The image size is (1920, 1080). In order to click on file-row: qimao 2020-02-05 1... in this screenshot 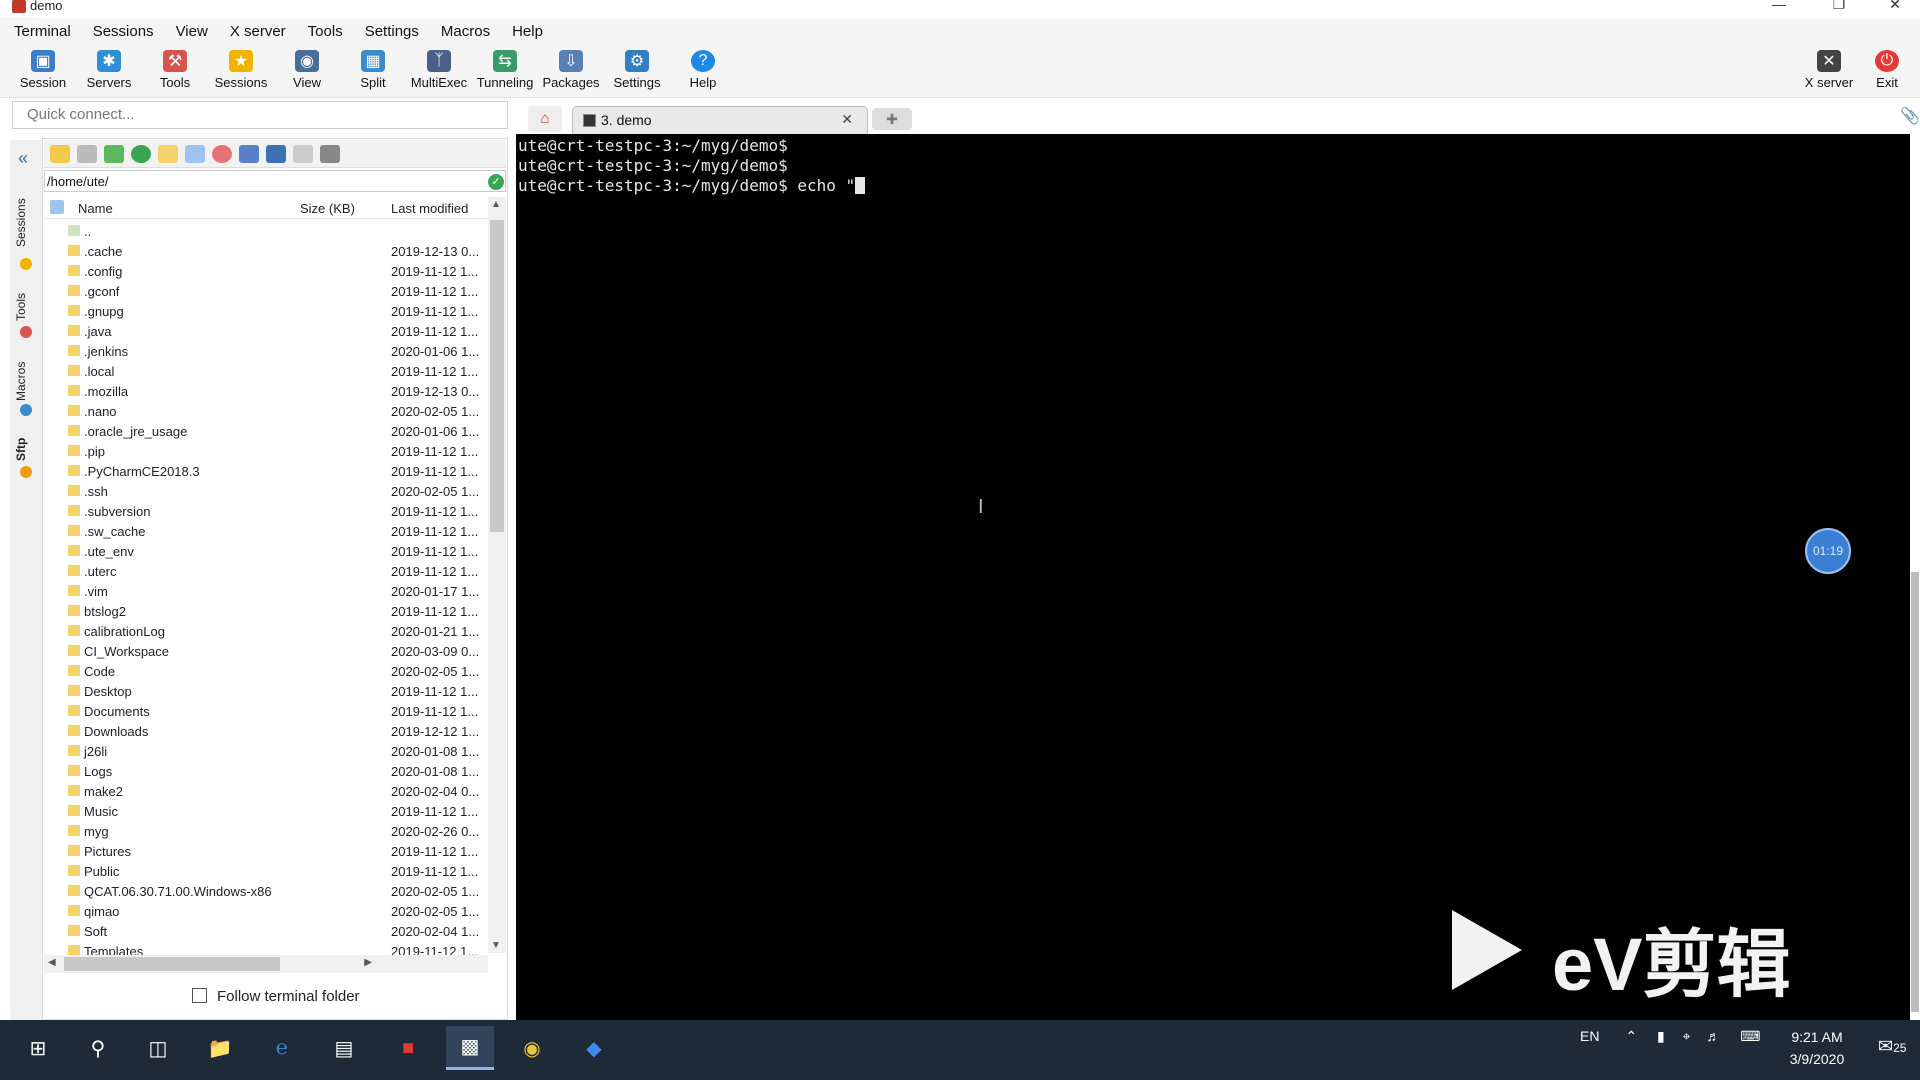, I will do `click(266, 911)`.